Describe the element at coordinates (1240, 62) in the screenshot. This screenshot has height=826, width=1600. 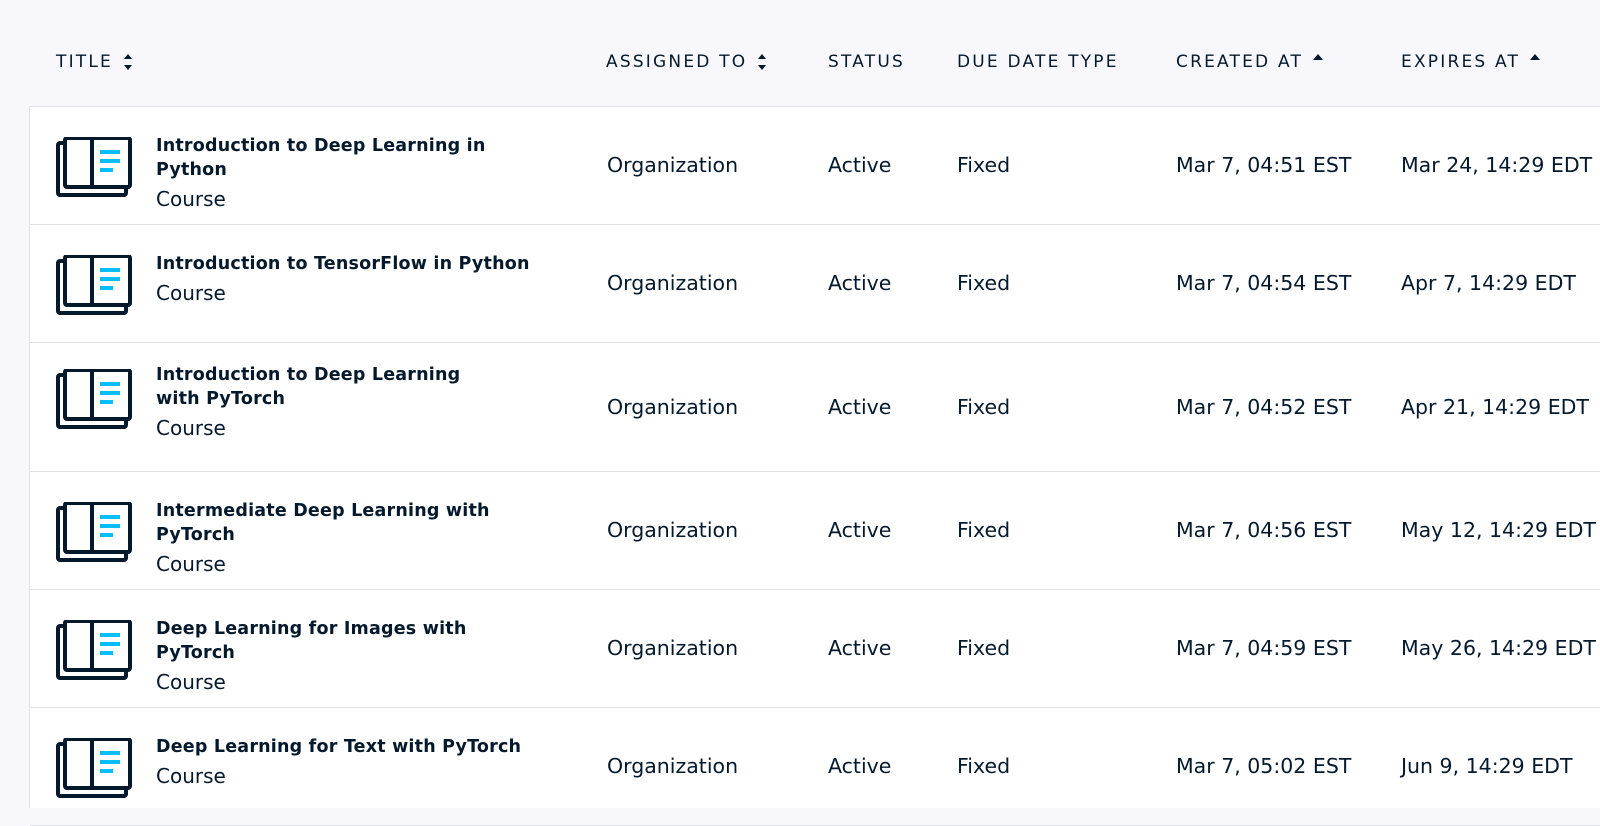
I see `column-header-created-at-label: CREATED AT` at that location.